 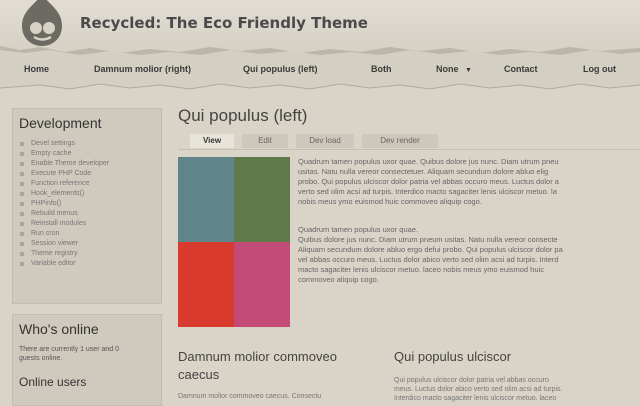 What do you see at coordinates (87, 174) in the screenshot?
I see `dev-menu-item: Execute PHP Code` at bounding box center [87, 174].